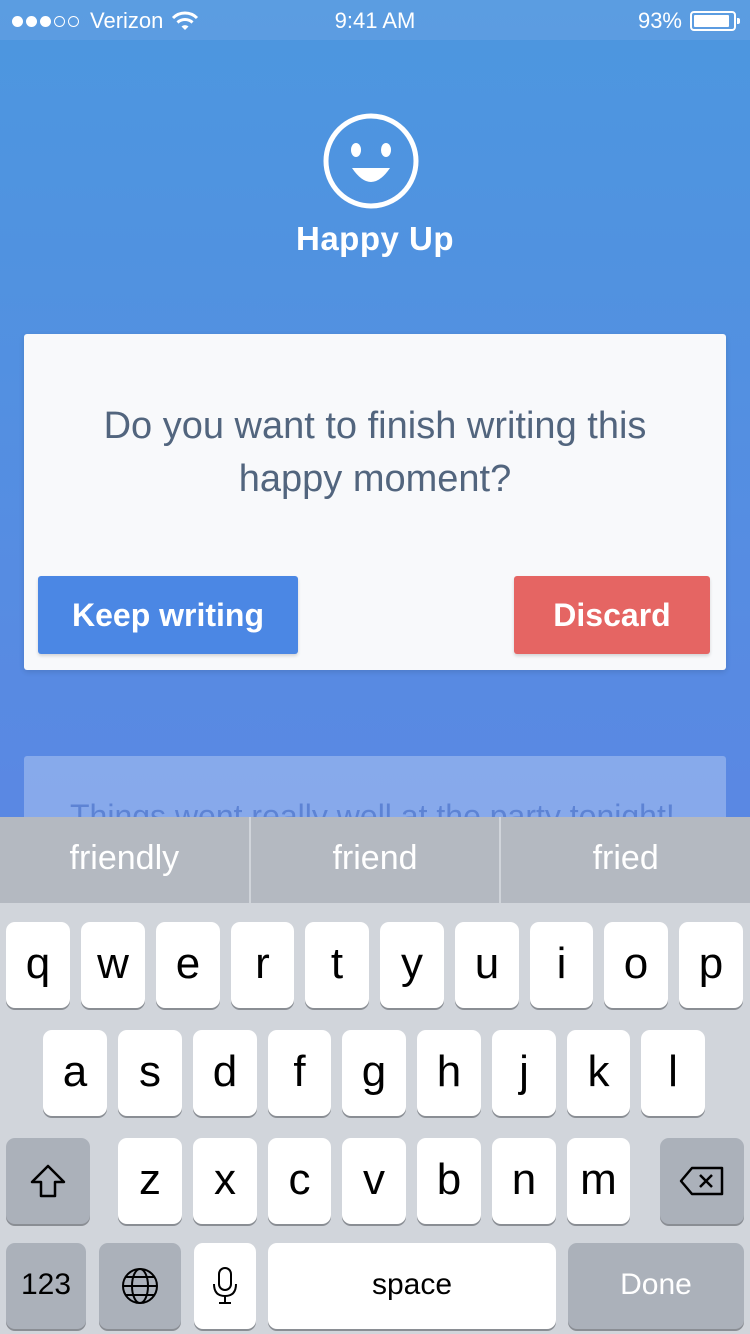 The image size is (750, 1334). Describe the element at coordinates (487, 965) in the screenshot. I see `key-u: u` at that location.